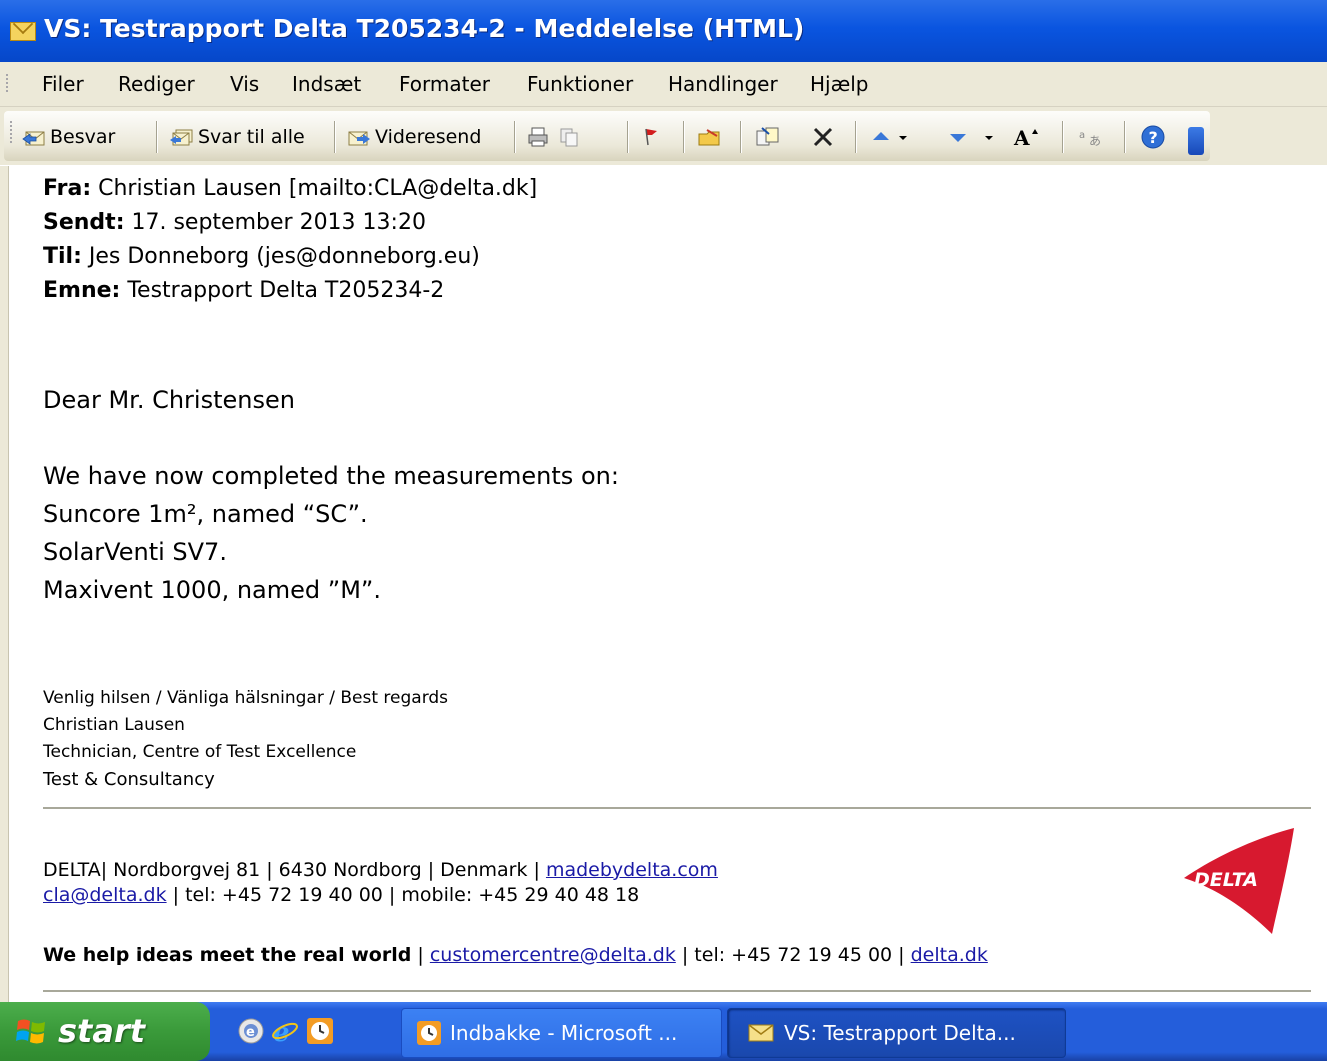  I want to click on move-icon, so click(768, 137).